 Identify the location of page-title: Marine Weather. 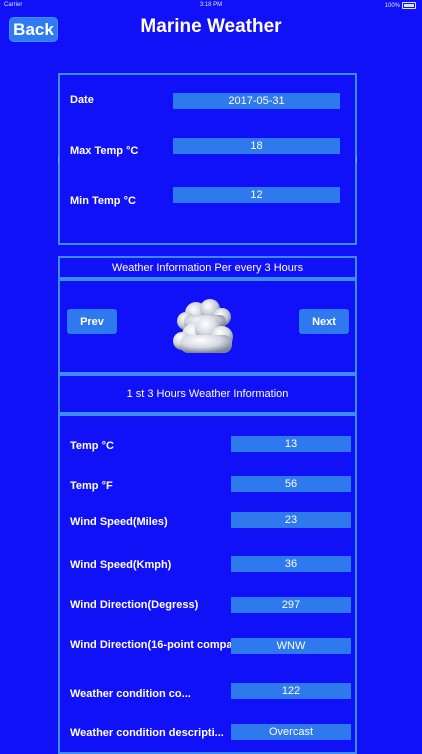
(211, 26).